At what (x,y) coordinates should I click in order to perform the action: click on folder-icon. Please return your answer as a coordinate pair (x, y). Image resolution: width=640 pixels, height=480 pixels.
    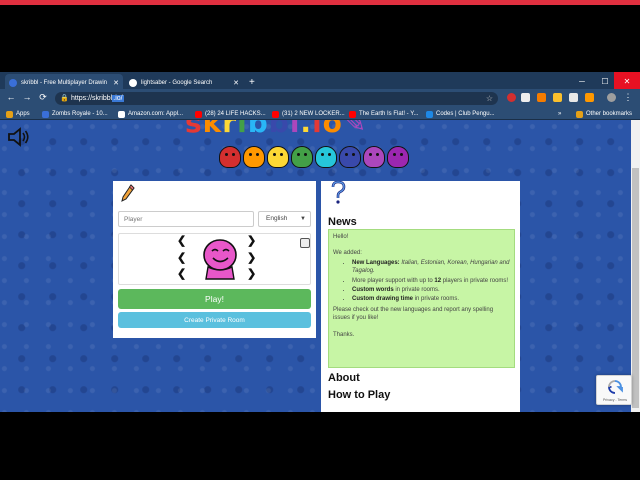
    Looking at the image, I should click on (579, 114).